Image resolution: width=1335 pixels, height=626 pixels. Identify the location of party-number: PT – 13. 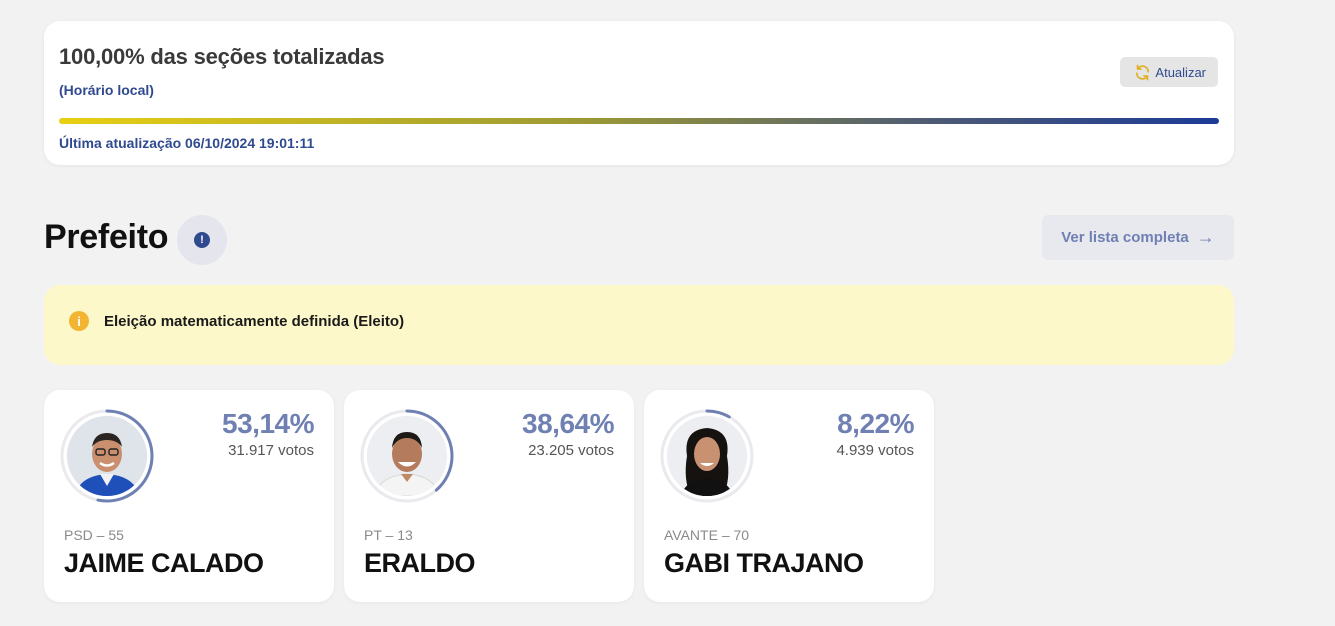
(388, 535).